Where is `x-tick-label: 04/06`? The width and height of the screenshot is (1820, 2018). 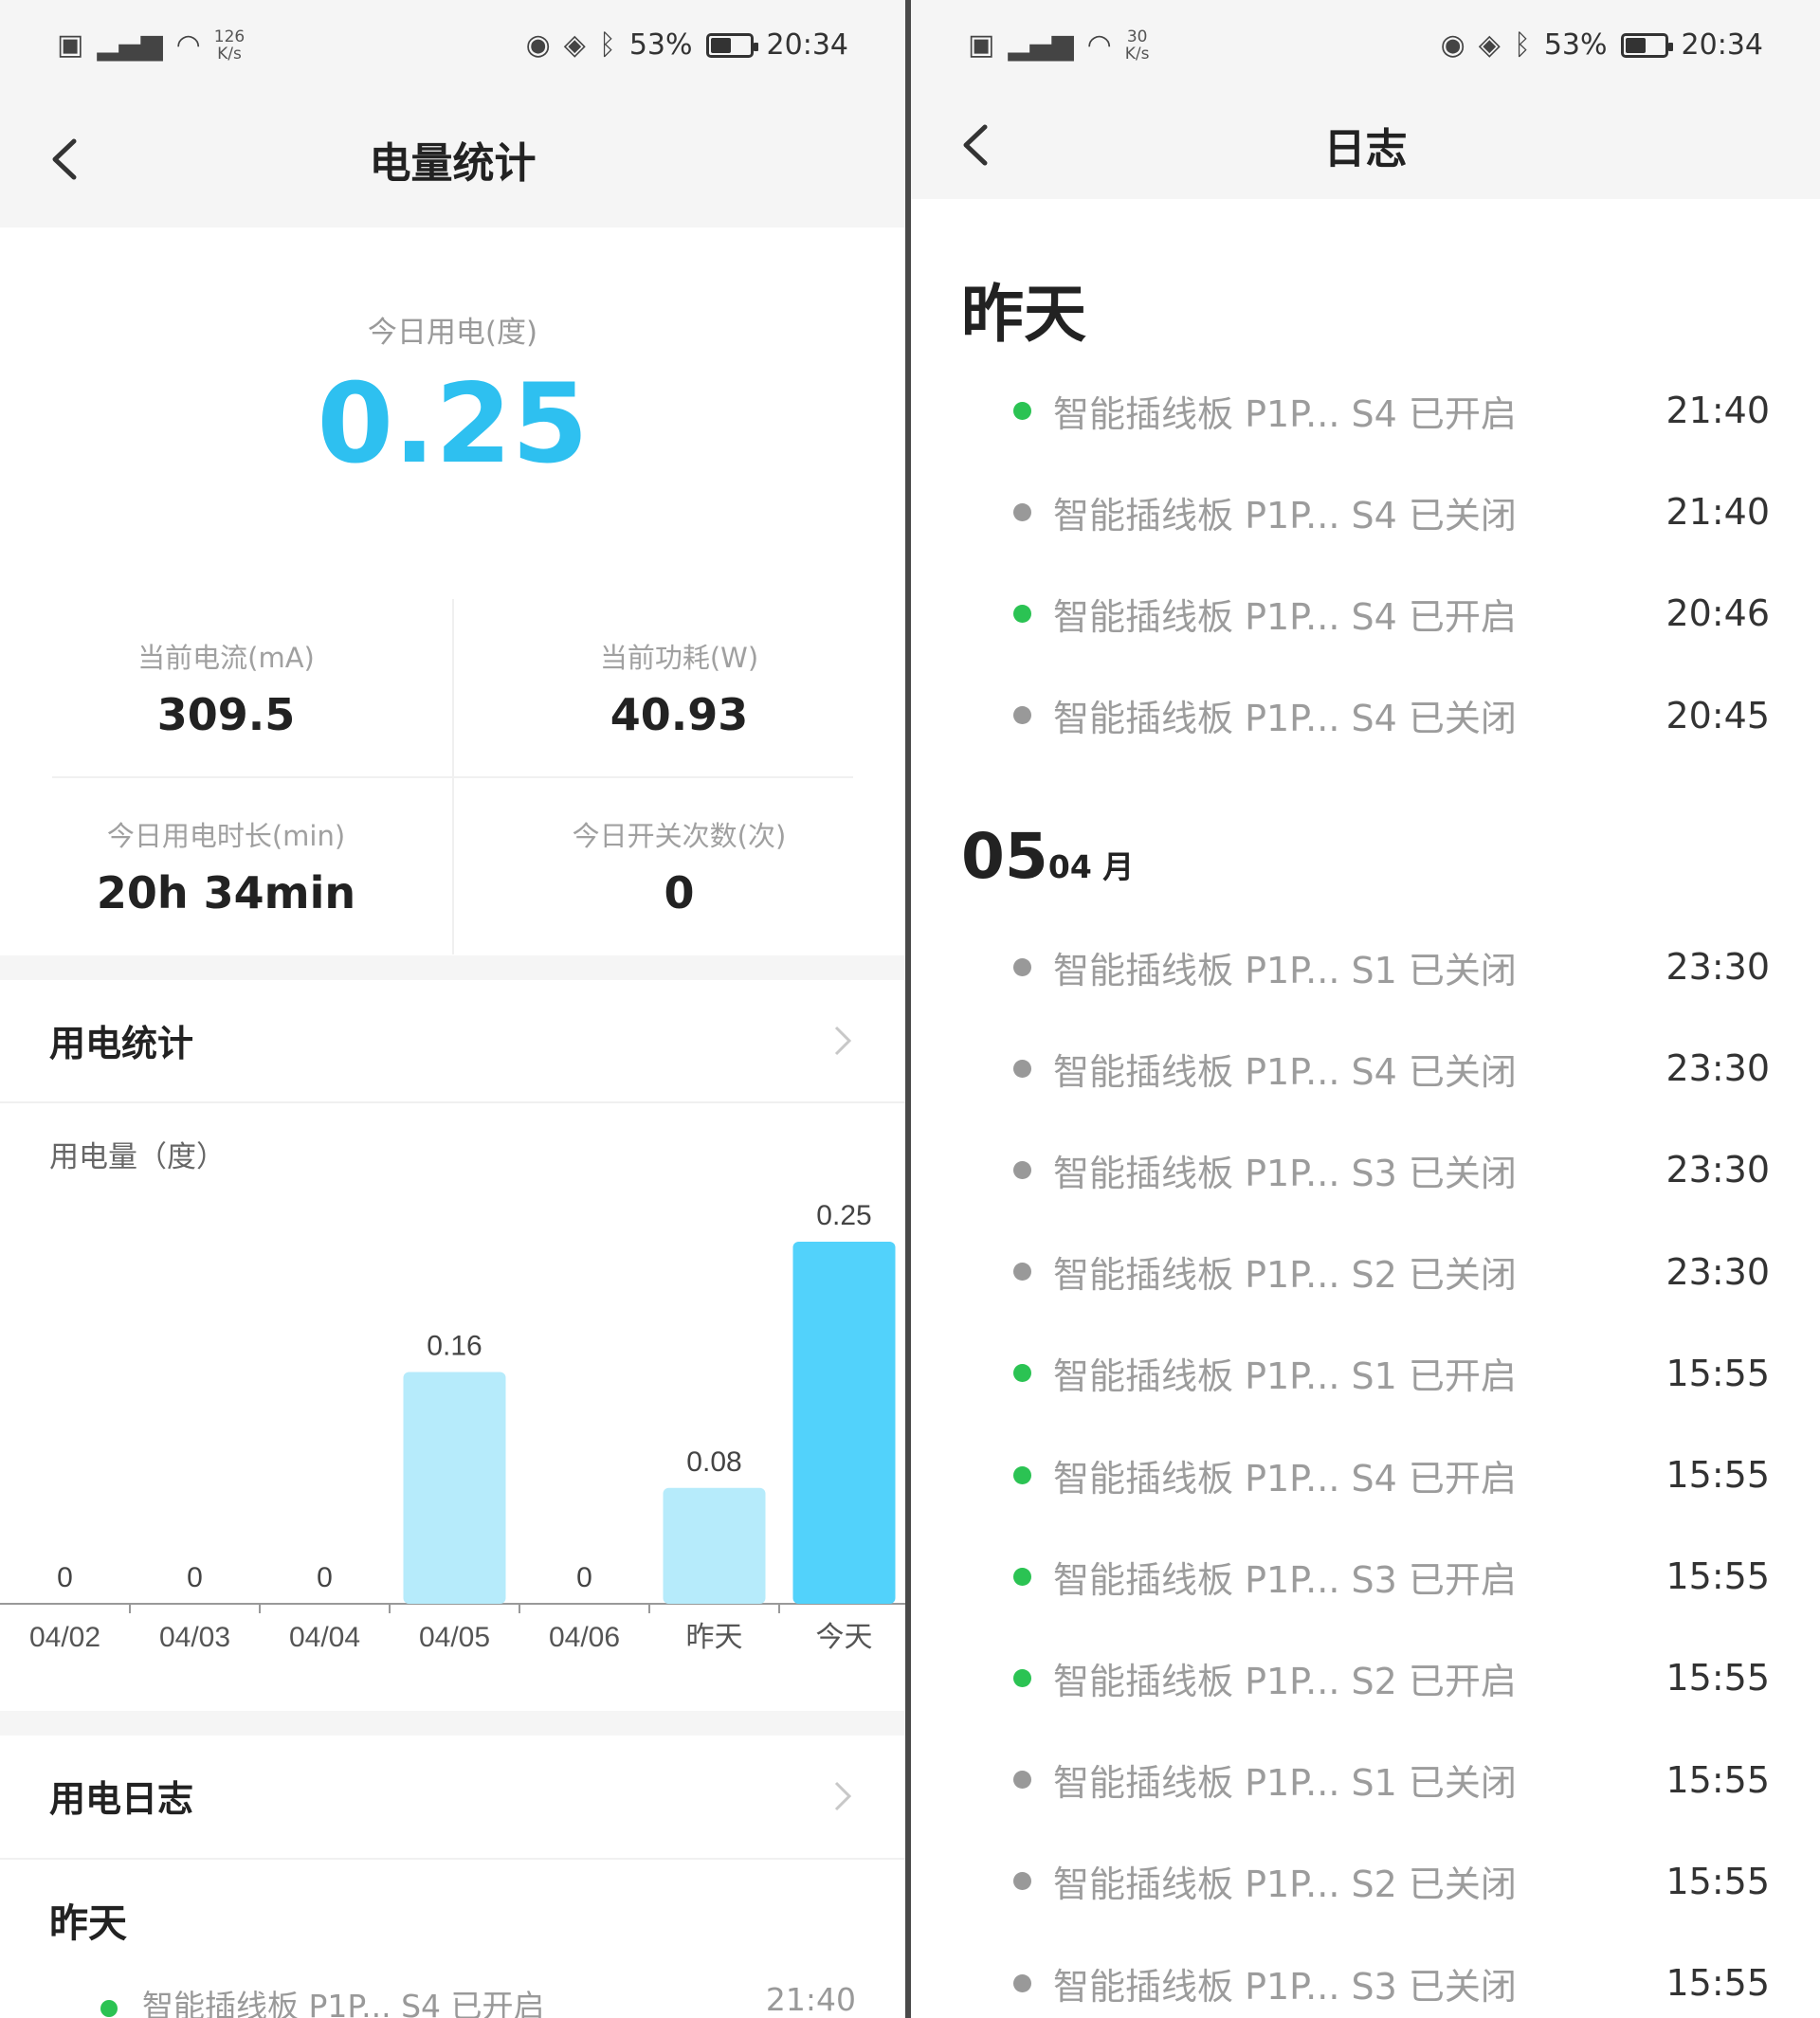 x-tick-label: 04/06 is located at coordinates (584, 1638).